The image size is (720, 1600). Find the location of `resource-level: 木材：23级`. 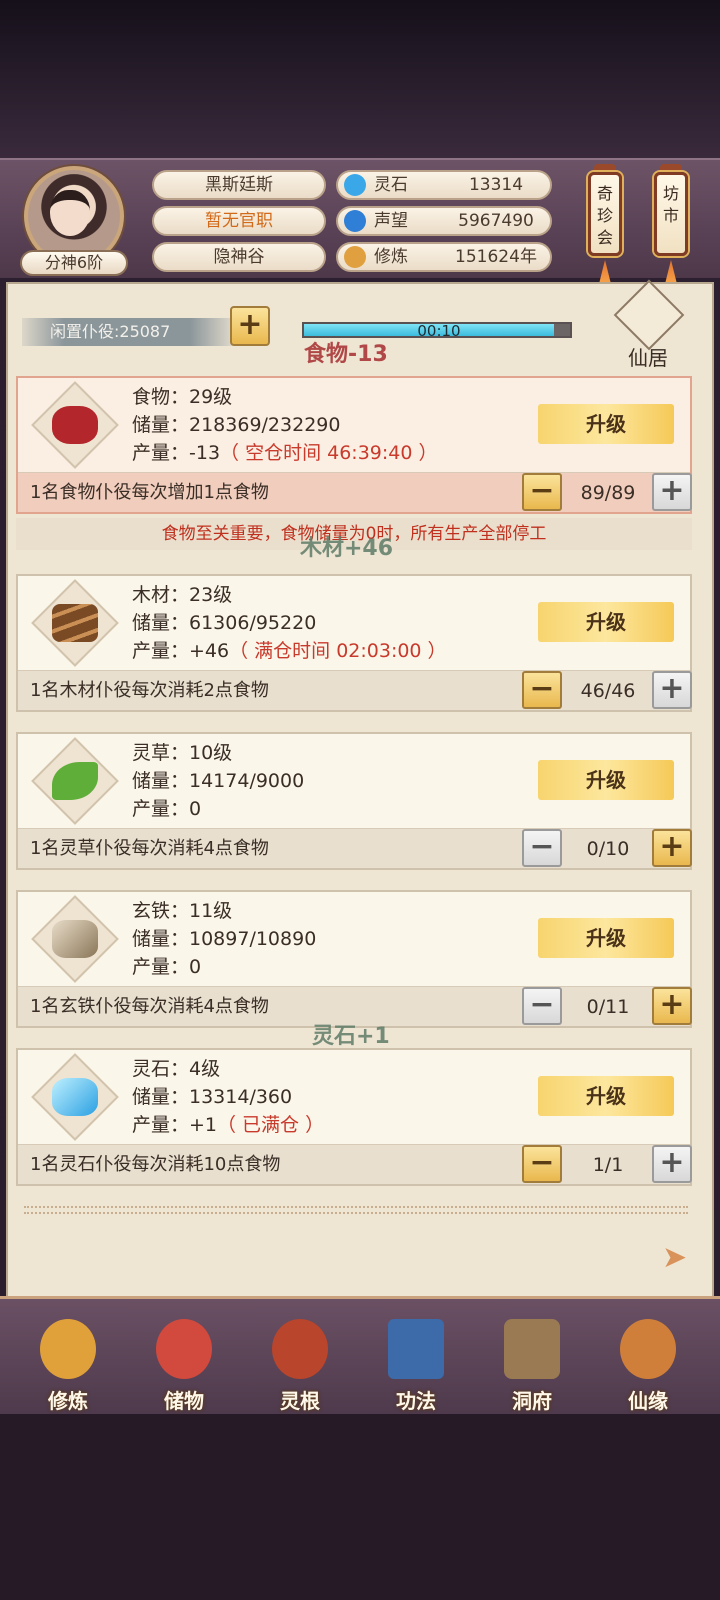

resource-level: 木材：23级 is located at coordinates (182, 595).